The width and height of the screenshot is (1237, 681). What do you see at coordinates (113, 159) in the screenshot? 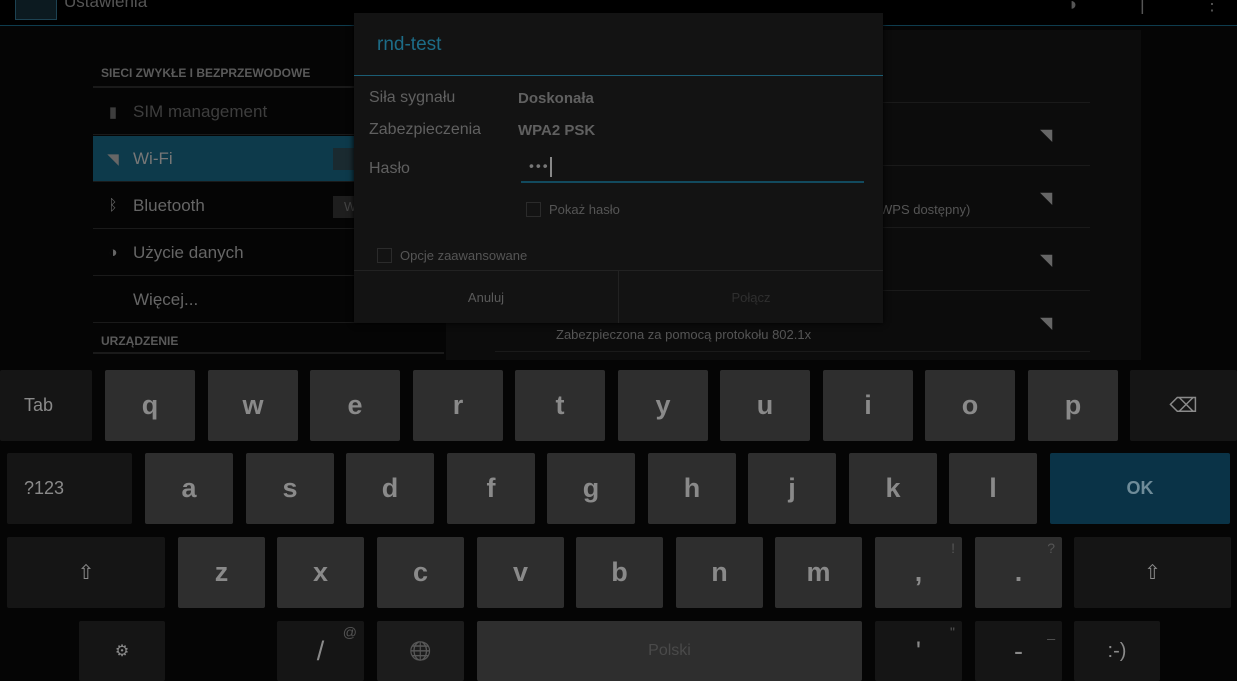
I see `wifi-icon: ◥` at bounding box center [113, 159].